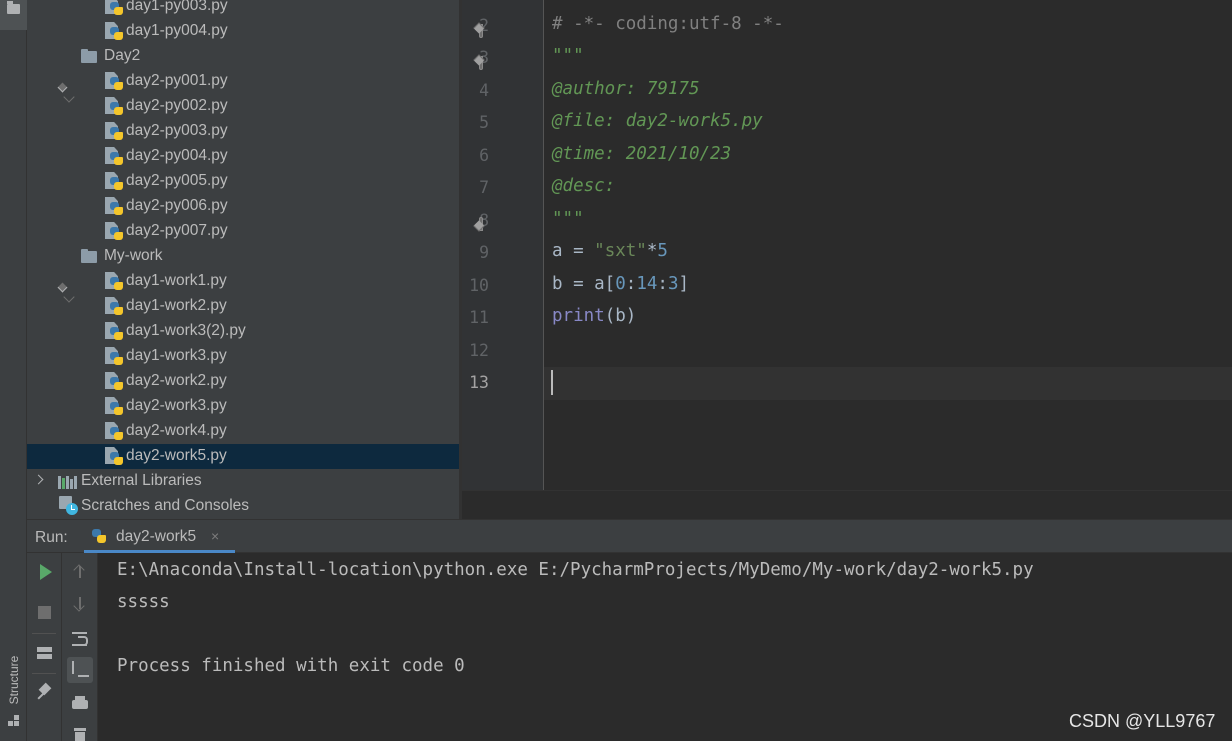  I want to click on arrow-up-icon, so click(80, 572).